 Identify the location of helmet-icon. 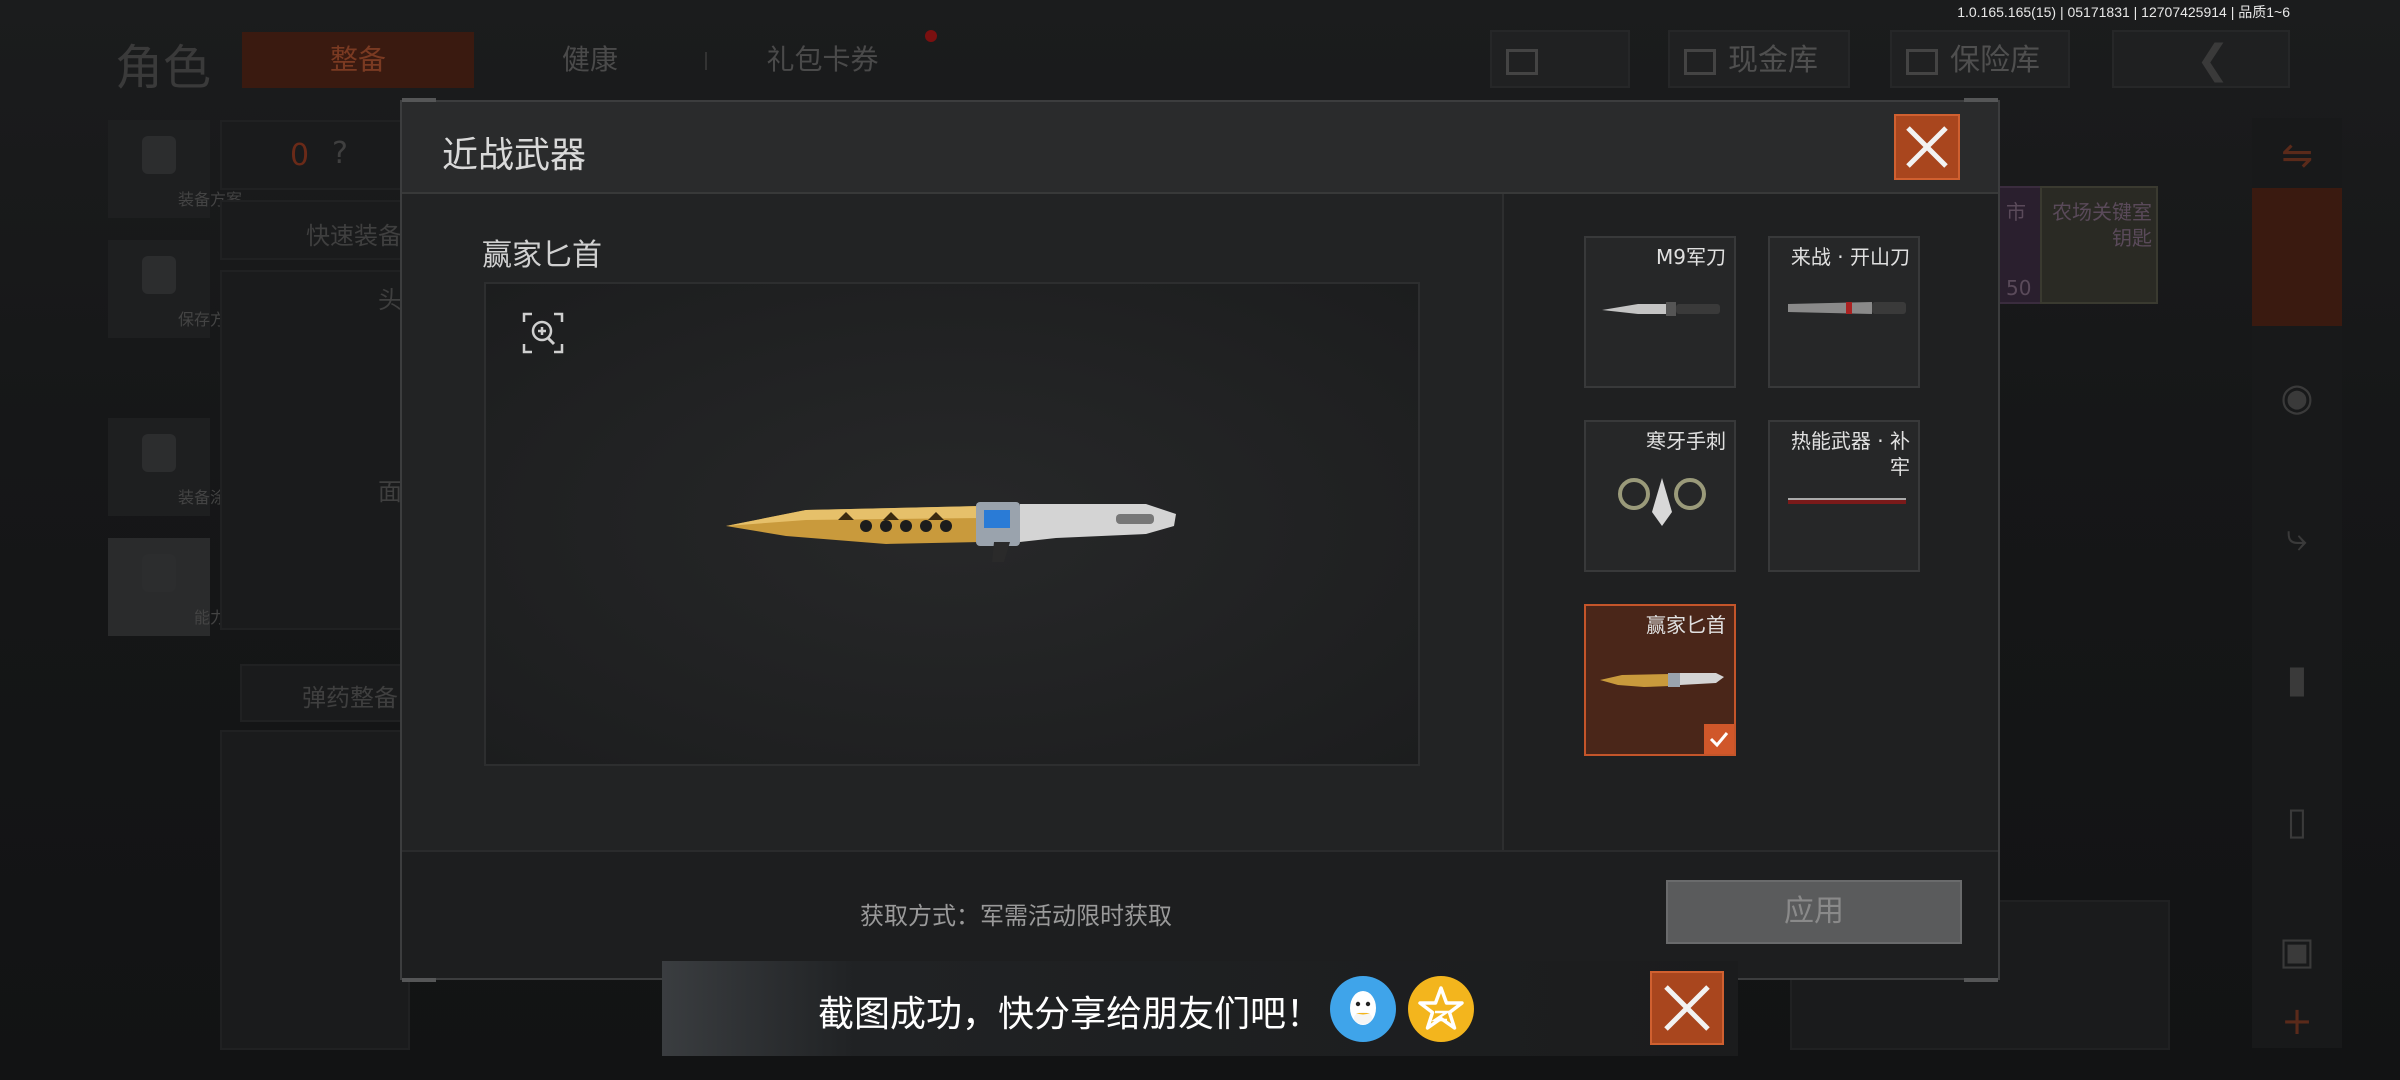
(159, 453).